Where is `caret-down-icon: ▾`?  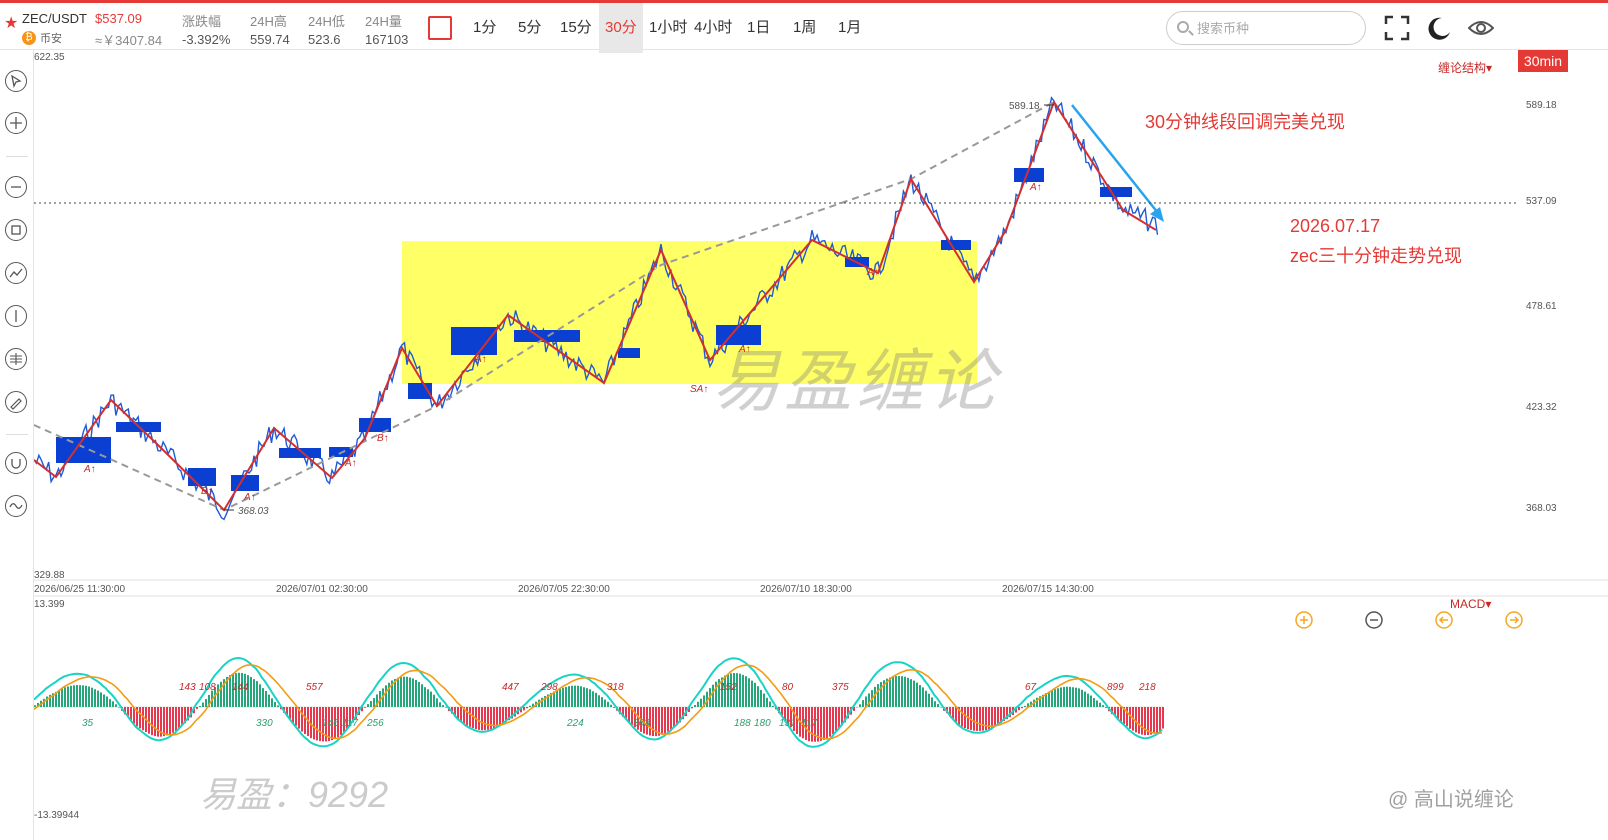 caret-down-icon: ▾ is located at coordinates (1488, 604).